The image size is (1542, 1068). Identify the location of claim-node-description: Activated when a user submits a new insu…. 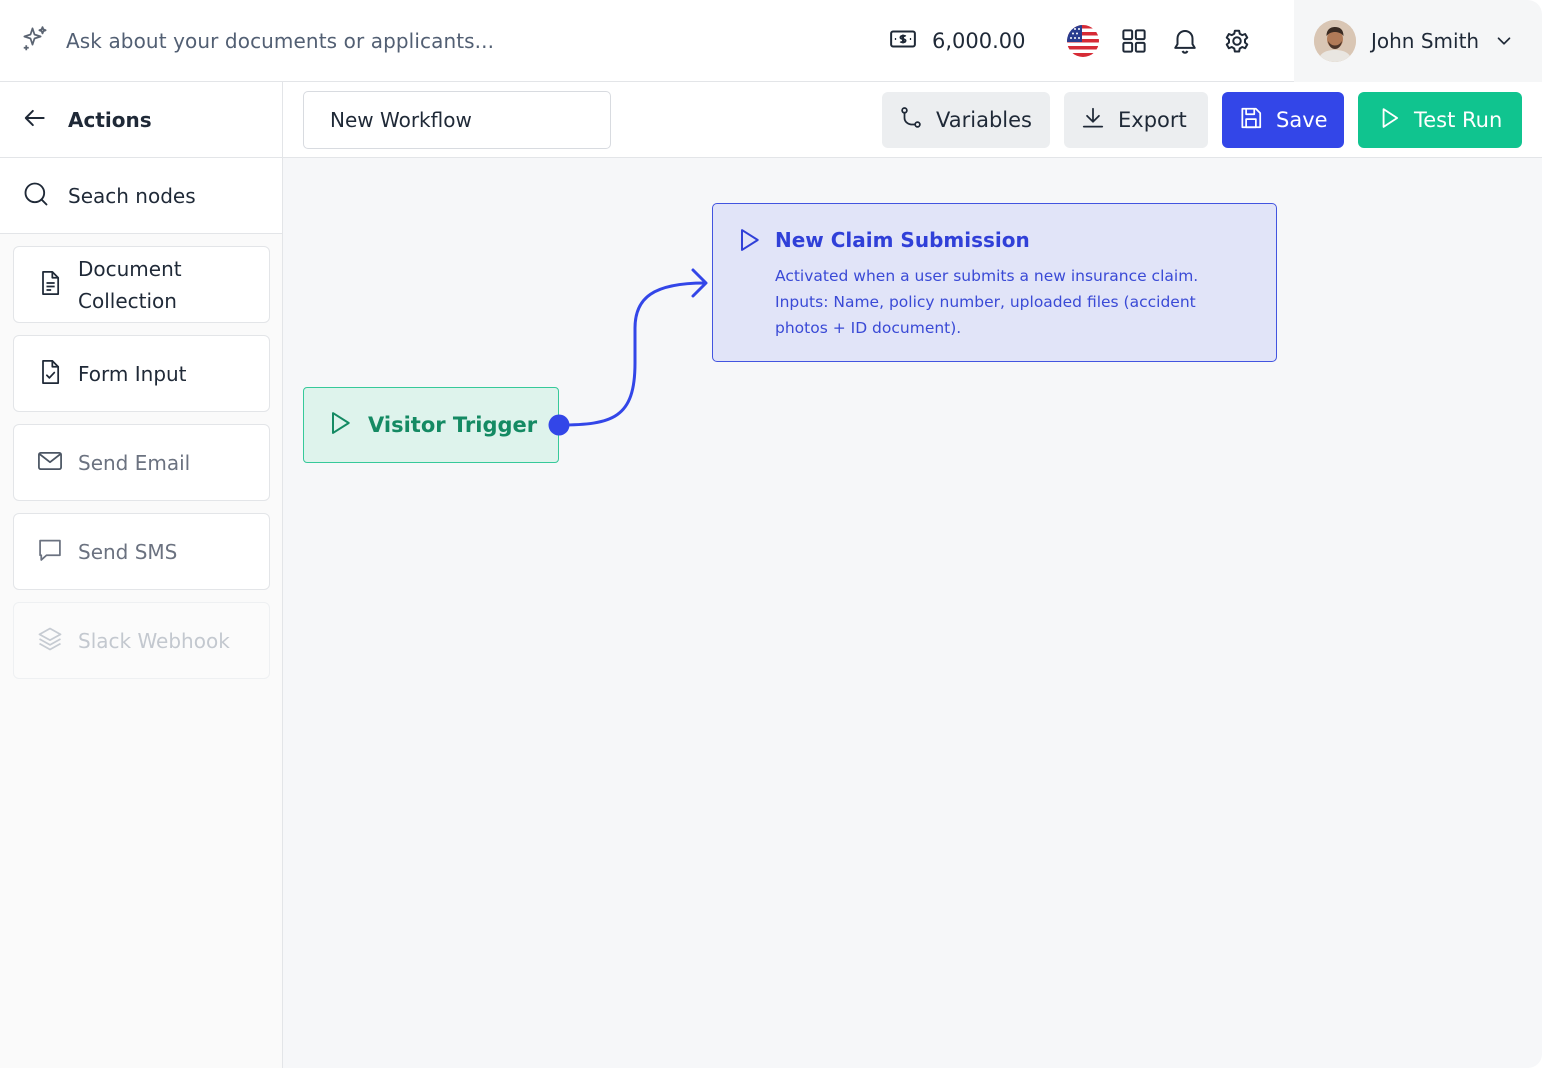
(987, 302).